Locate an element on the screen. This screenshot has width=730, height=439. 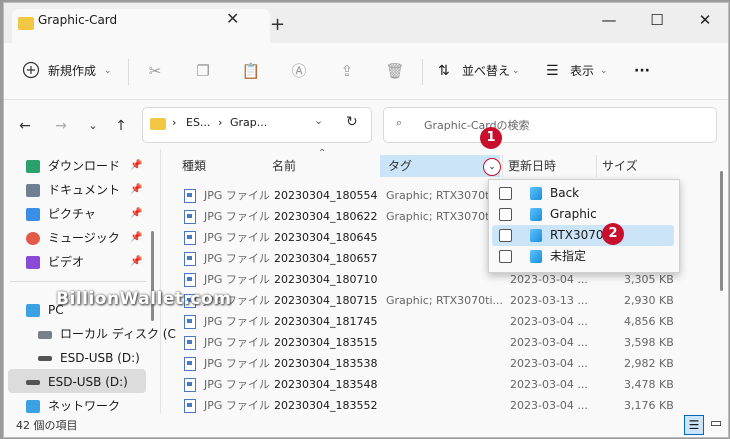
cut-icon: ✂ is located at coordinates (155, 71).